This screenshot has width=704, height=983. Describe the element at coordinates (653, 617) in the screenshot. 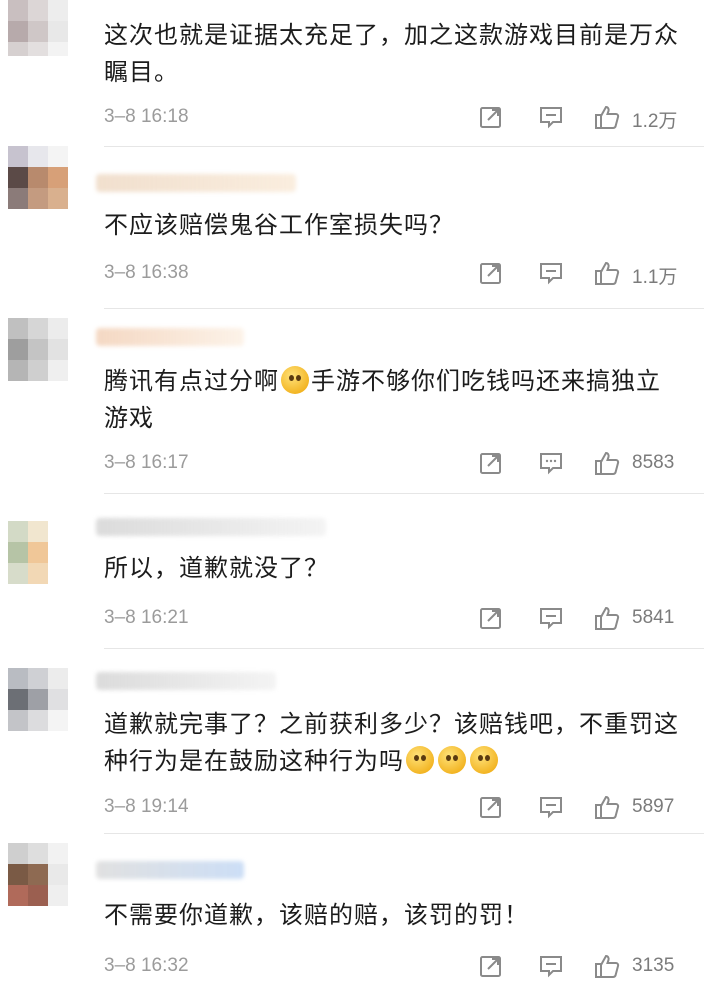

I see `like-count: 5841` at that location.